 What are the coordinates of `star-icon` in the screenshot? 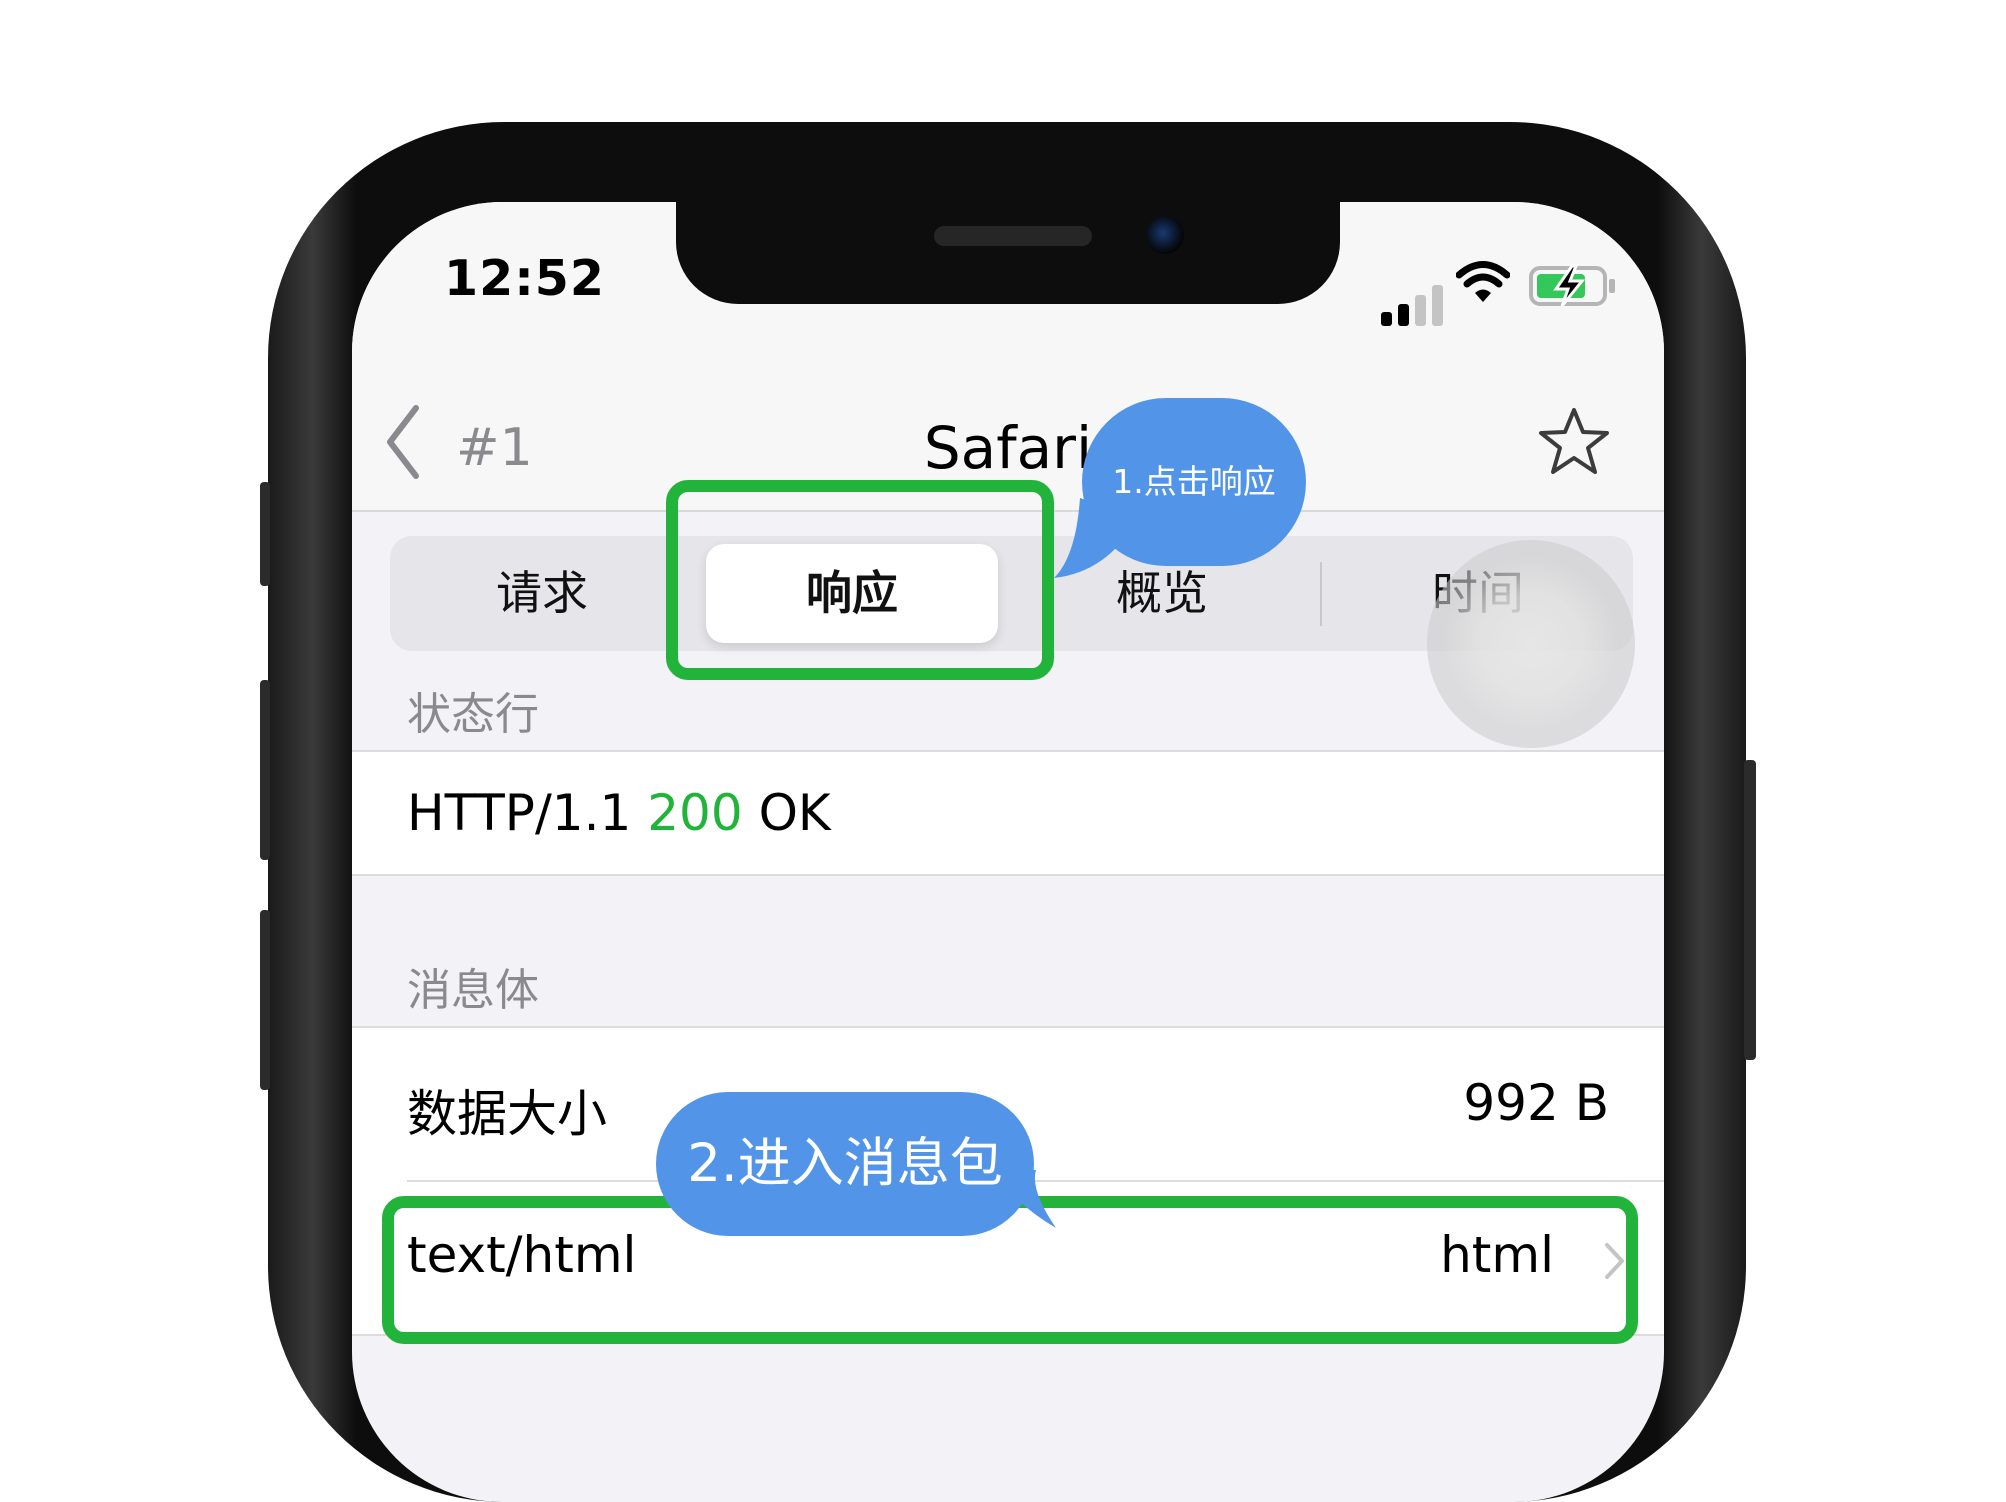 It's located at (1574, 442).